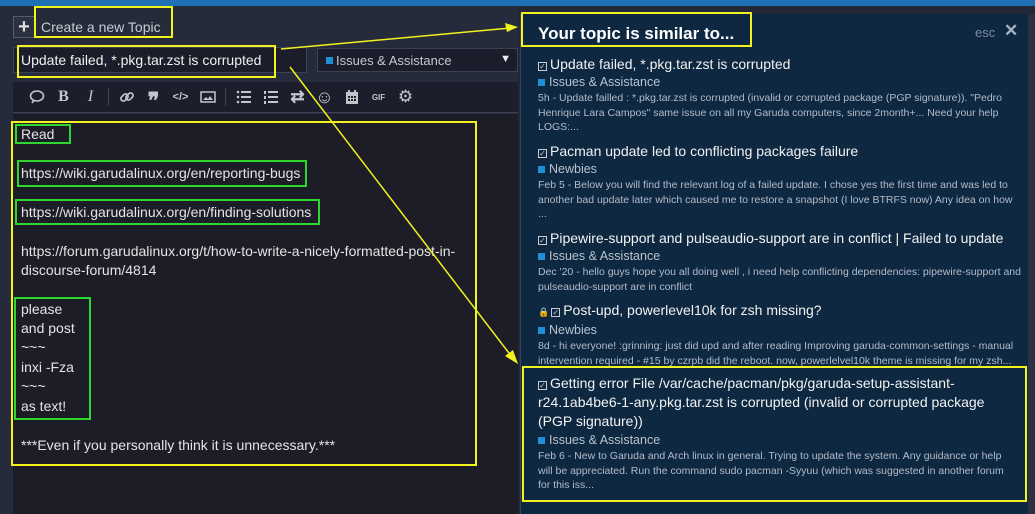  What do you see at coordinates (243, 97) in the screenshot?
I see `bullet-list-icon` at bounding box center [243, 97].